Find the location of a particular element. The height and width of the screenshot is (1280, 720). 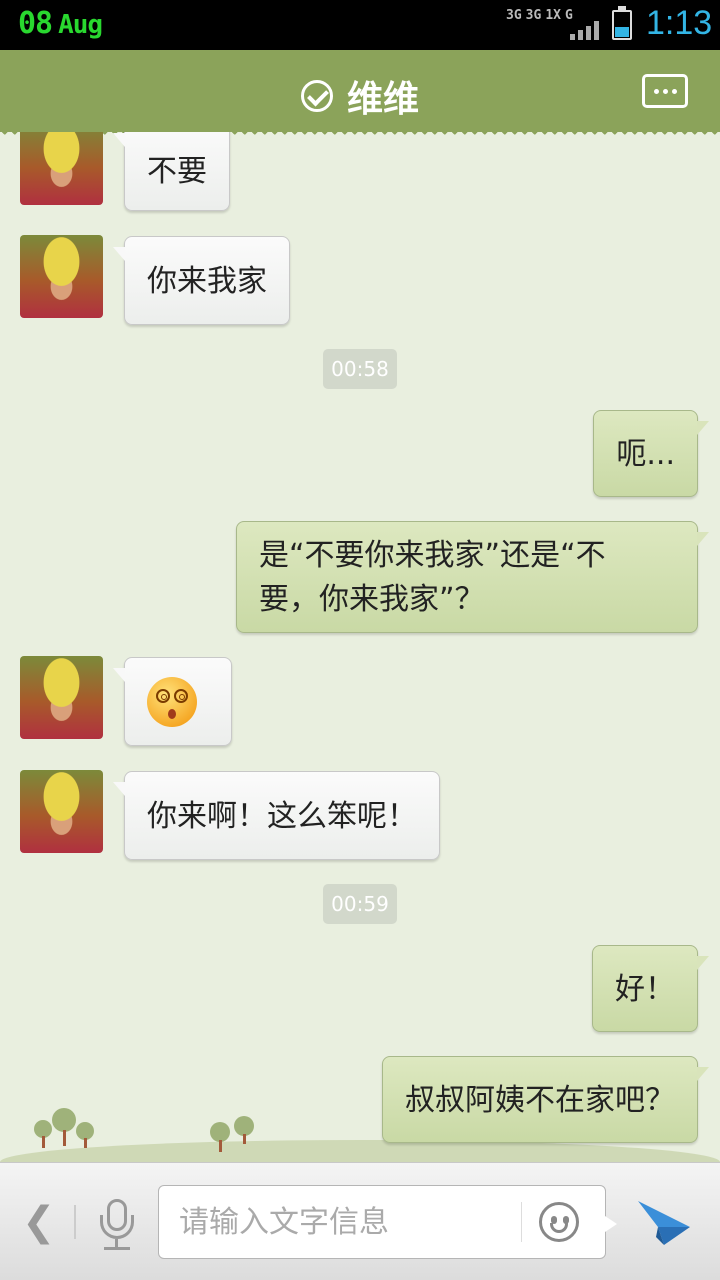

contact-name: 维维 is located at coordinates (382, 99).